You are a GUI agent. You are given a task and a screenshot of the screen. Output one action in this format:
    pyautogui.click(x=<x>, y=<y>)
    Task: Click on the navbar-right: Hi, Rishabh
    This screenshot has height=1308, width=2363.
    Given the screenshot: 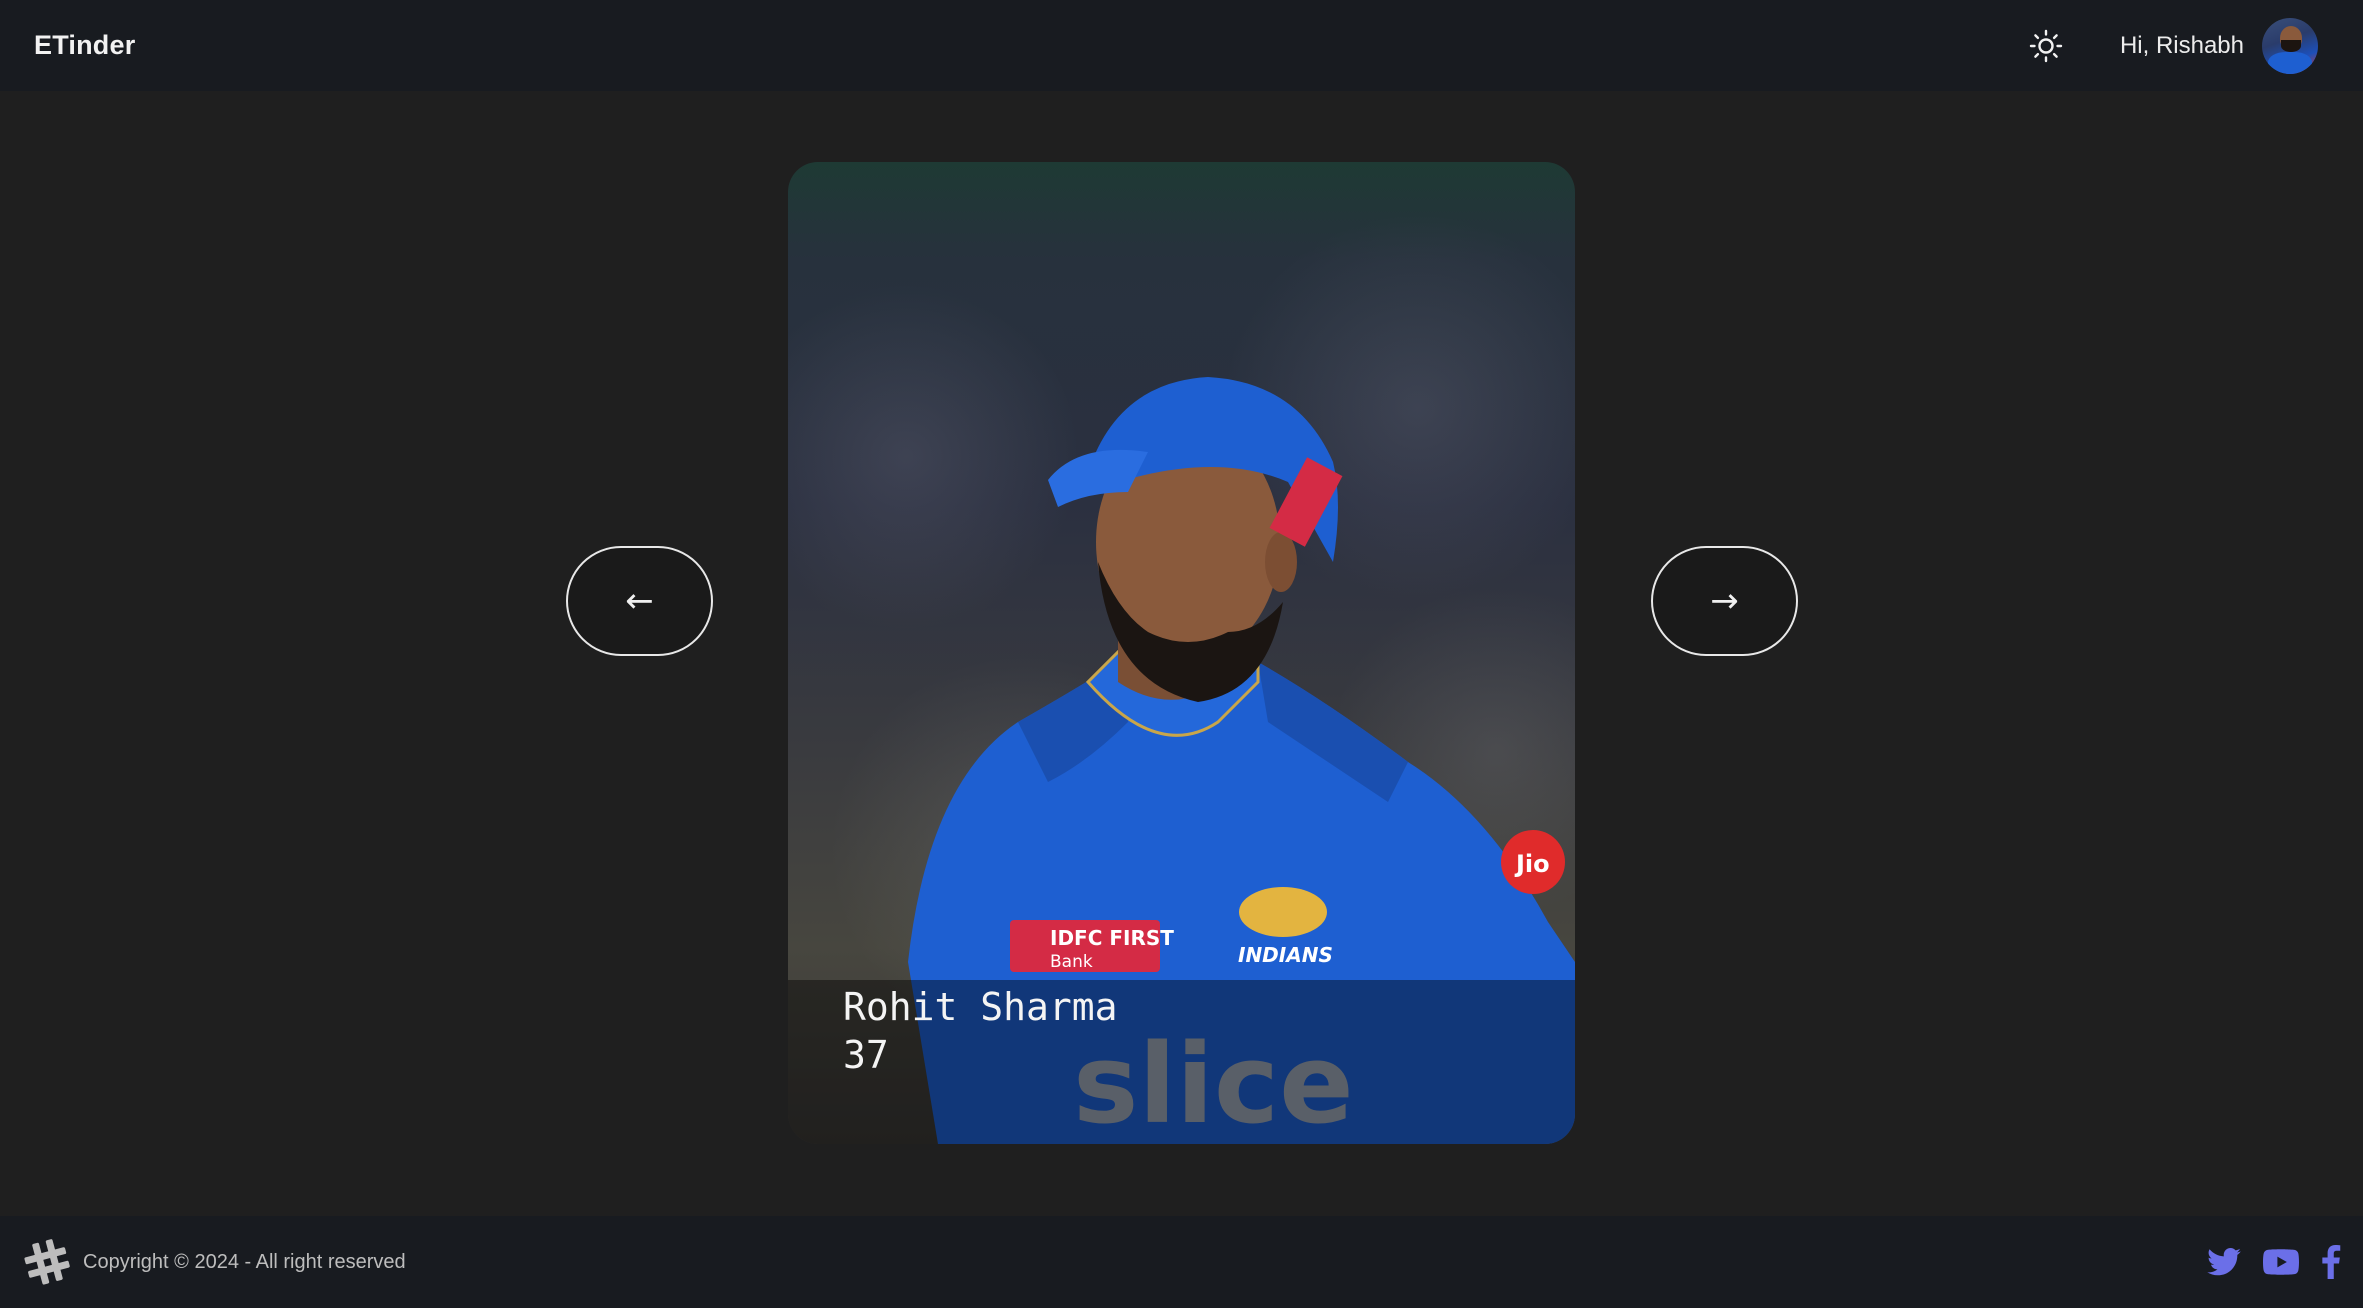 What is the action you would take?
    pyautogui.click(x=2177, y=45)
    